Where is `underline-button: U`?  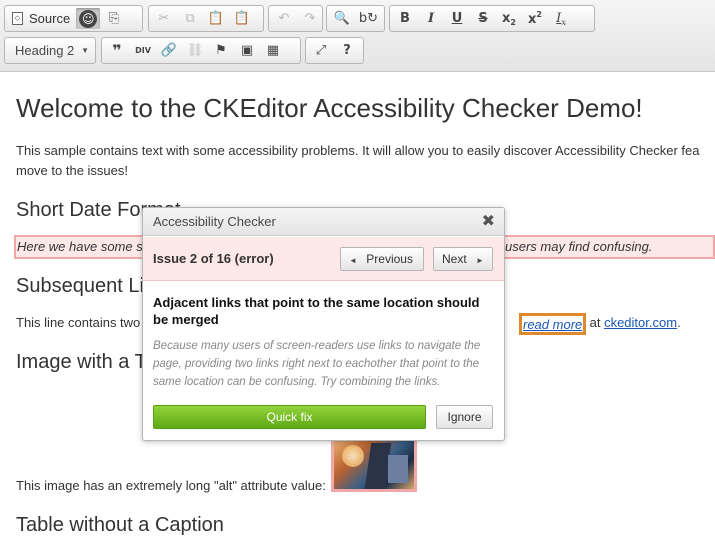
underline-button: U is located at coordinates (457, 18).